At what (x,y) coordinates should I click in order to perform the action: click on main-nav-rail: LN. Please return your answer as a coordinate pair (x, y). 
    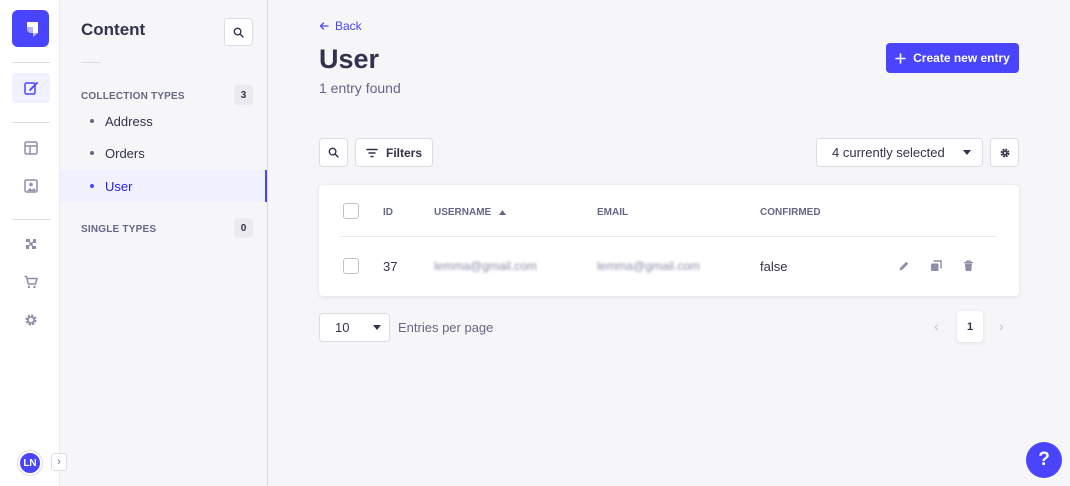
    Looking at the image, I should click on (30, 243).